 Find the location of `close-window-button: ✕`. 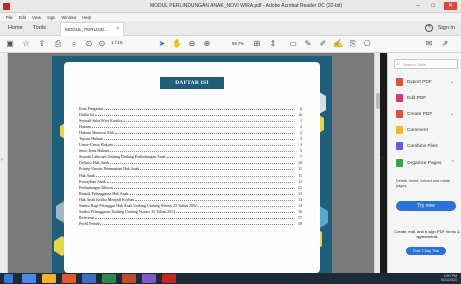

close-window-button: ✕ is located at coordinates (450, 6).